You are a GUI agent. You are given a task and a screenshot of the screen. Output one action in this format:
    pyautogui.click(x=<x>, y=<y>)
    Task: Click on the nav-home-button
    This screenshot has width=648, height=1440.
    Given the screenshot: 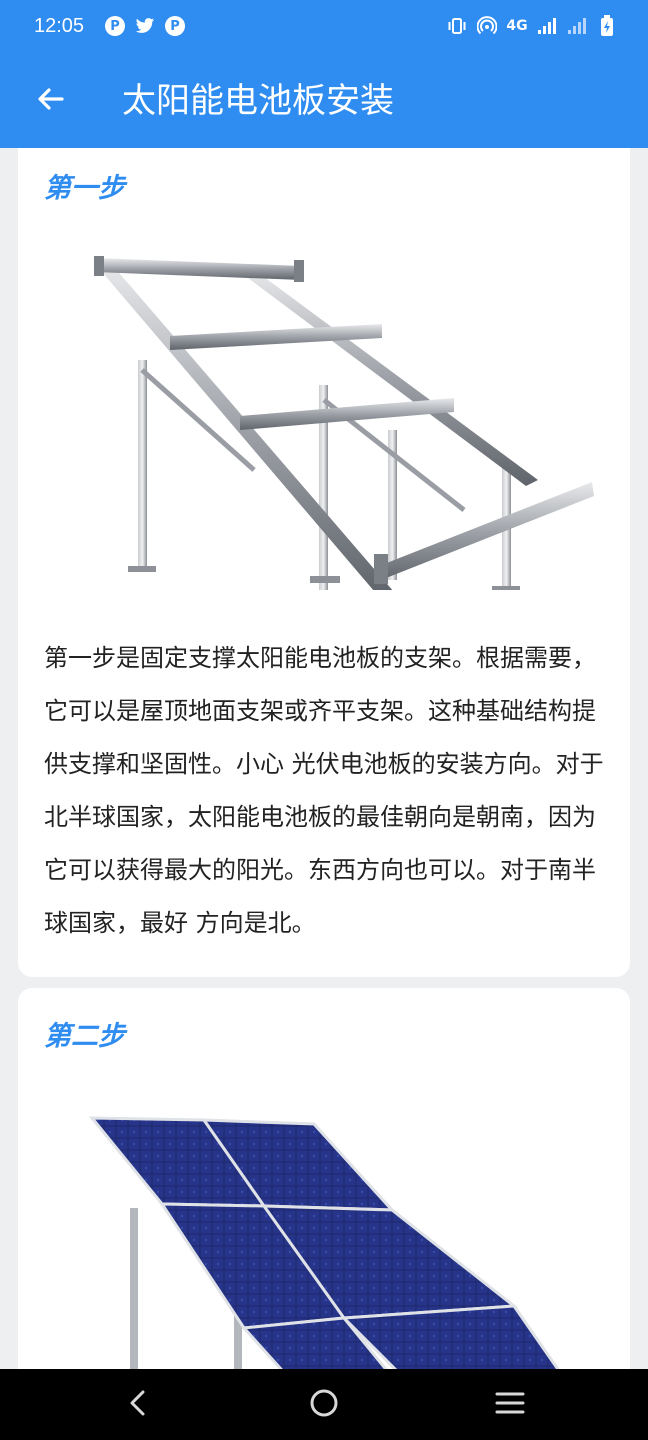 What is the action you would take?
    pyautogui.click(x=324, y=1405)
    